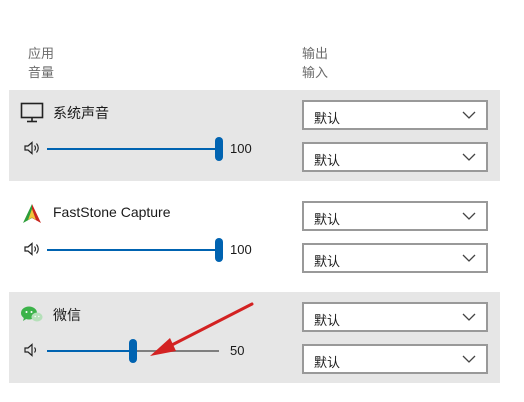 The width and height of the screenshot is (524, 402). What do you see at coordinates (32, 314) in the screenshot?
I see `wechat-icon` at bounding box center [32, 314].